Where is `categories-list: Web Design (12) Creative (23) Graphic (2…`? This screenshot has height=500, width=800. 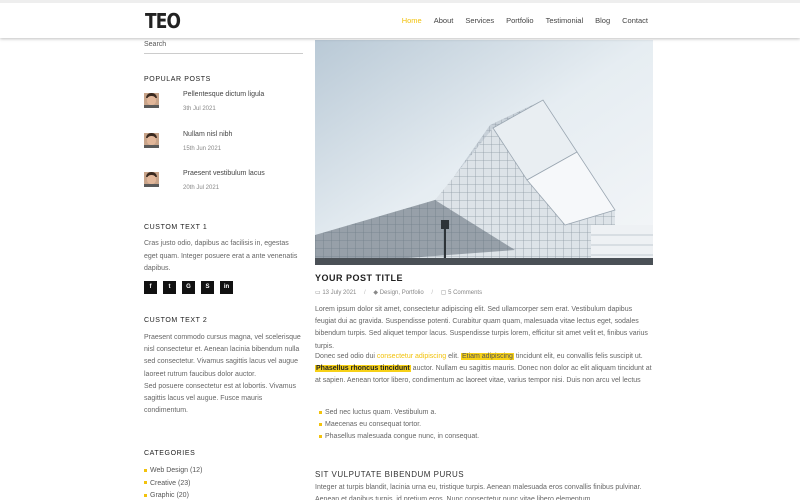 categories-list: Web Design (12) Creative (23) Graphic (2… is located at coordinates (173, 482).